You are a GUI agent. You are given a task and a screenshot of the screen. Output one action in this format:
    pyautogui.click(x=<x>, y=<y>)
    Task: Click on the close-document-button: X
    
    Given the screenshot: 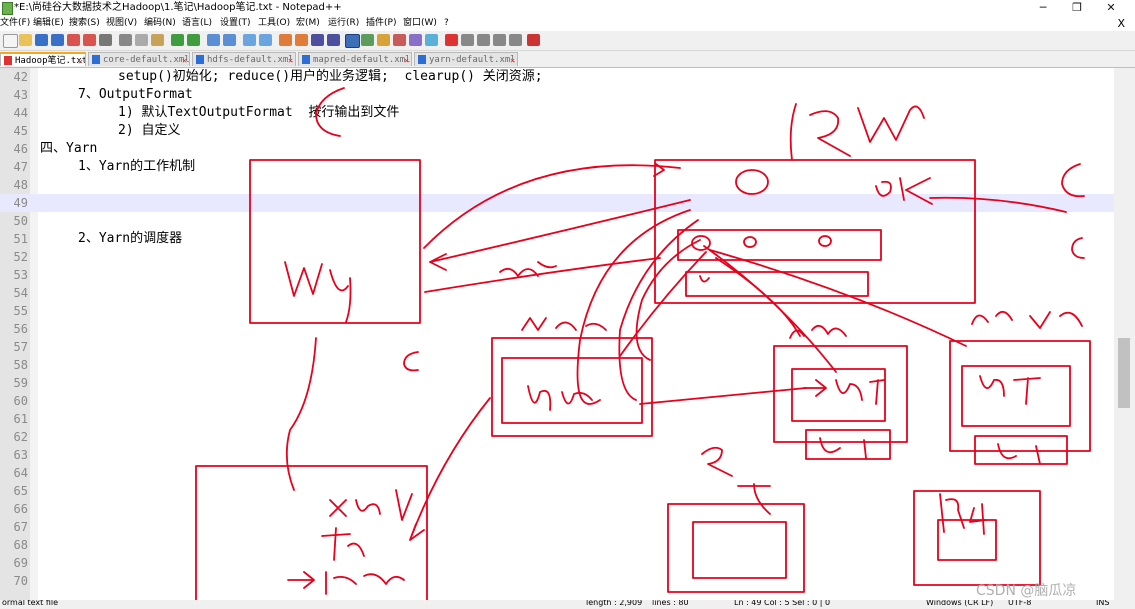 What is the action you would take?
    pyautogui.click(x=1121, y=23)
    